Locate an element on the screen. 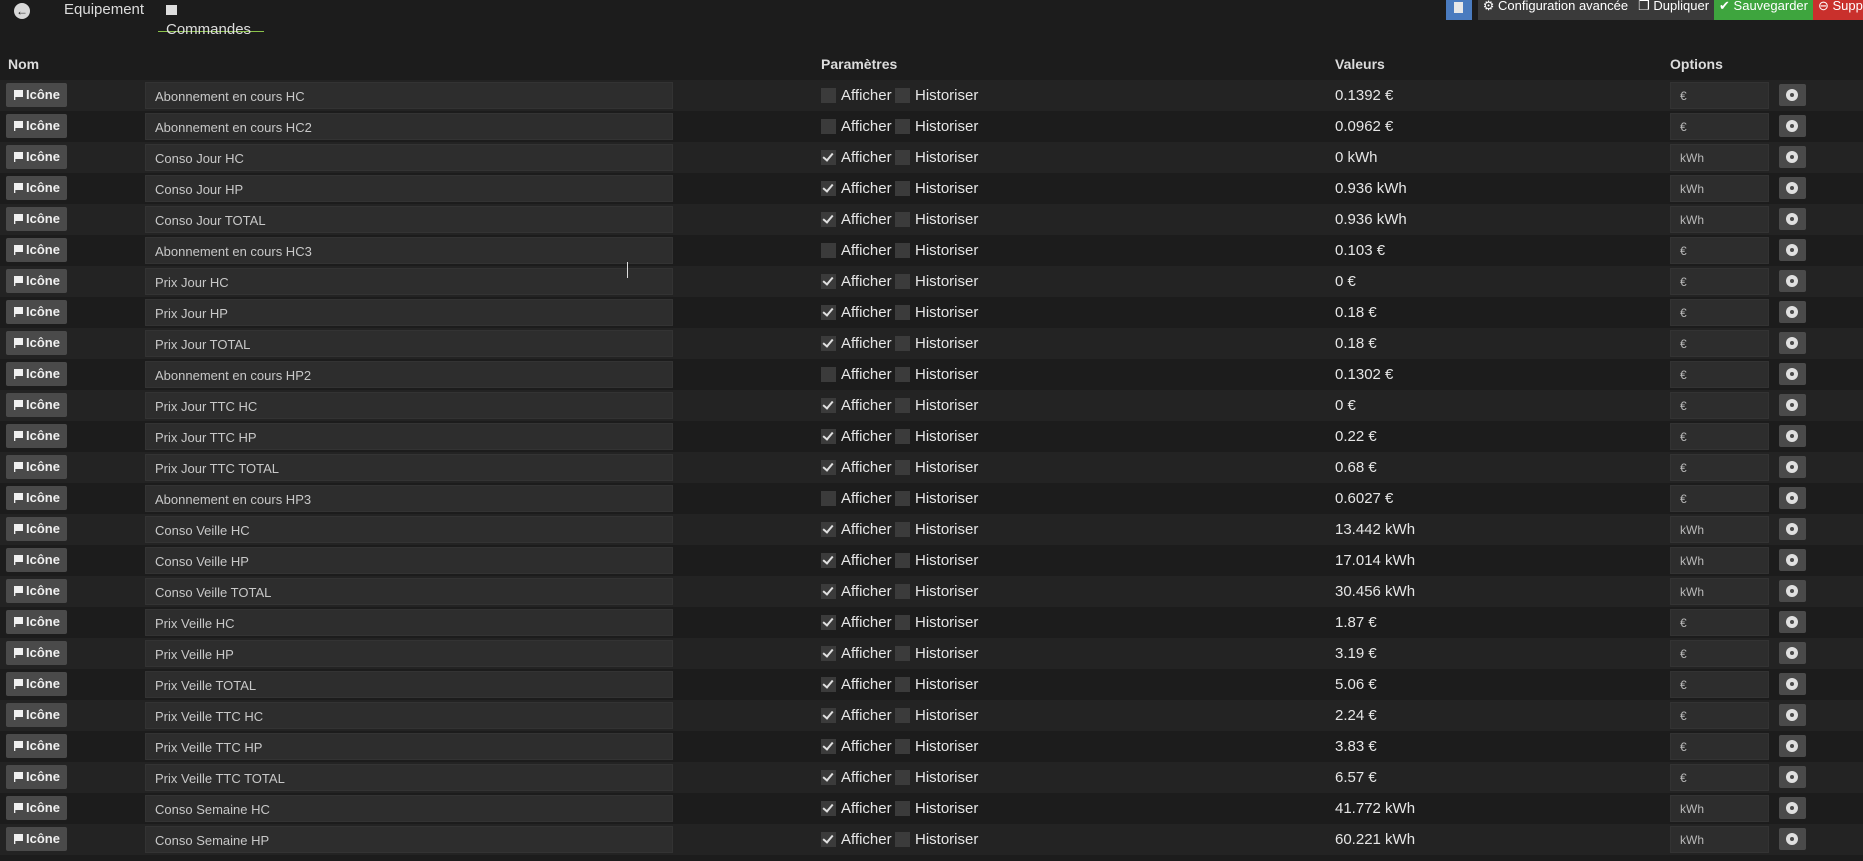 This screenshot has width=1863, height=861. command-name-input: Prix Jour HP is located at coordinates (409, 312).